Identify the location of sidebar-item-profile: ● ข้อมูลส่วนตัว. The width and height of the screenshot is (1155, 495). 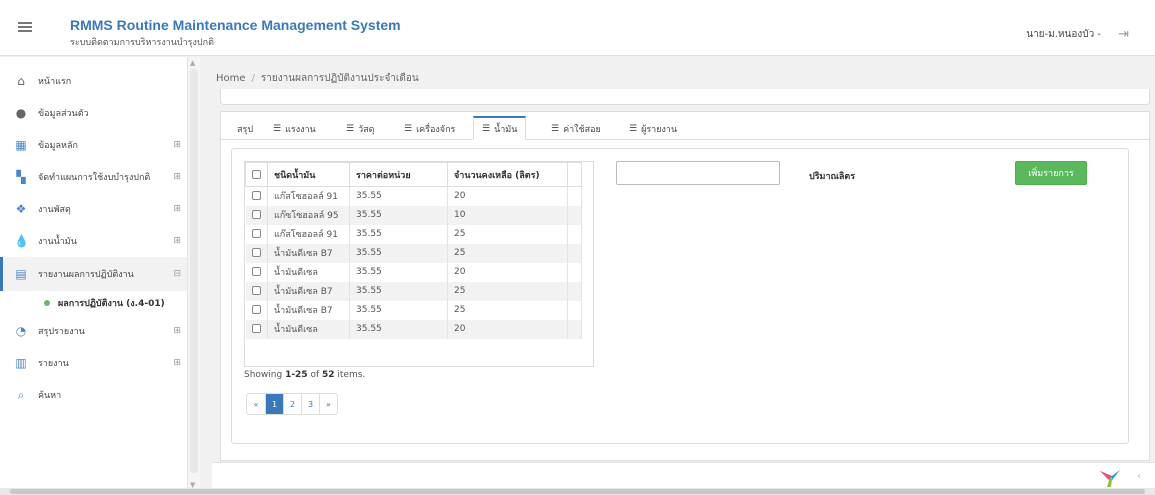
(93, 113).